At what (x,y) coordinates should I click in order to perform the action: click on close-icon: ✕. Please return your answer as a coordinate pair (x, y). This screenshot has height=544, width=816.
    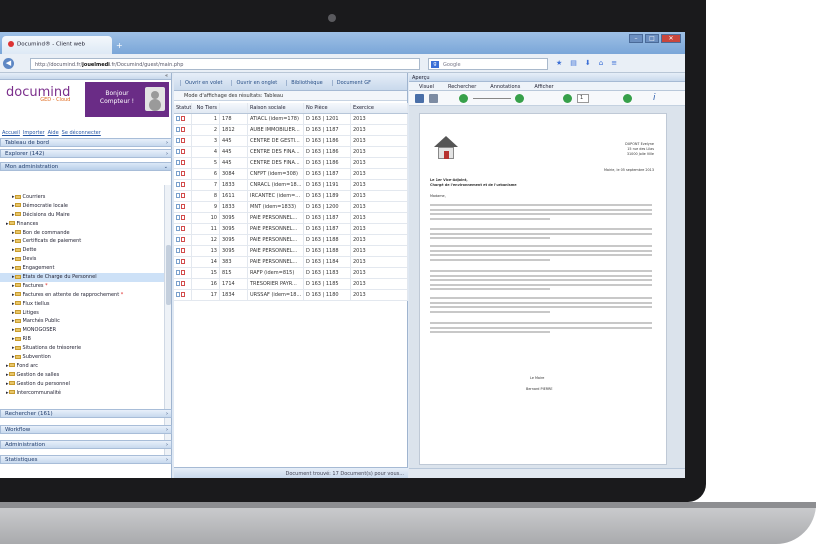
    Looking at the image, I should click on (671, 38).